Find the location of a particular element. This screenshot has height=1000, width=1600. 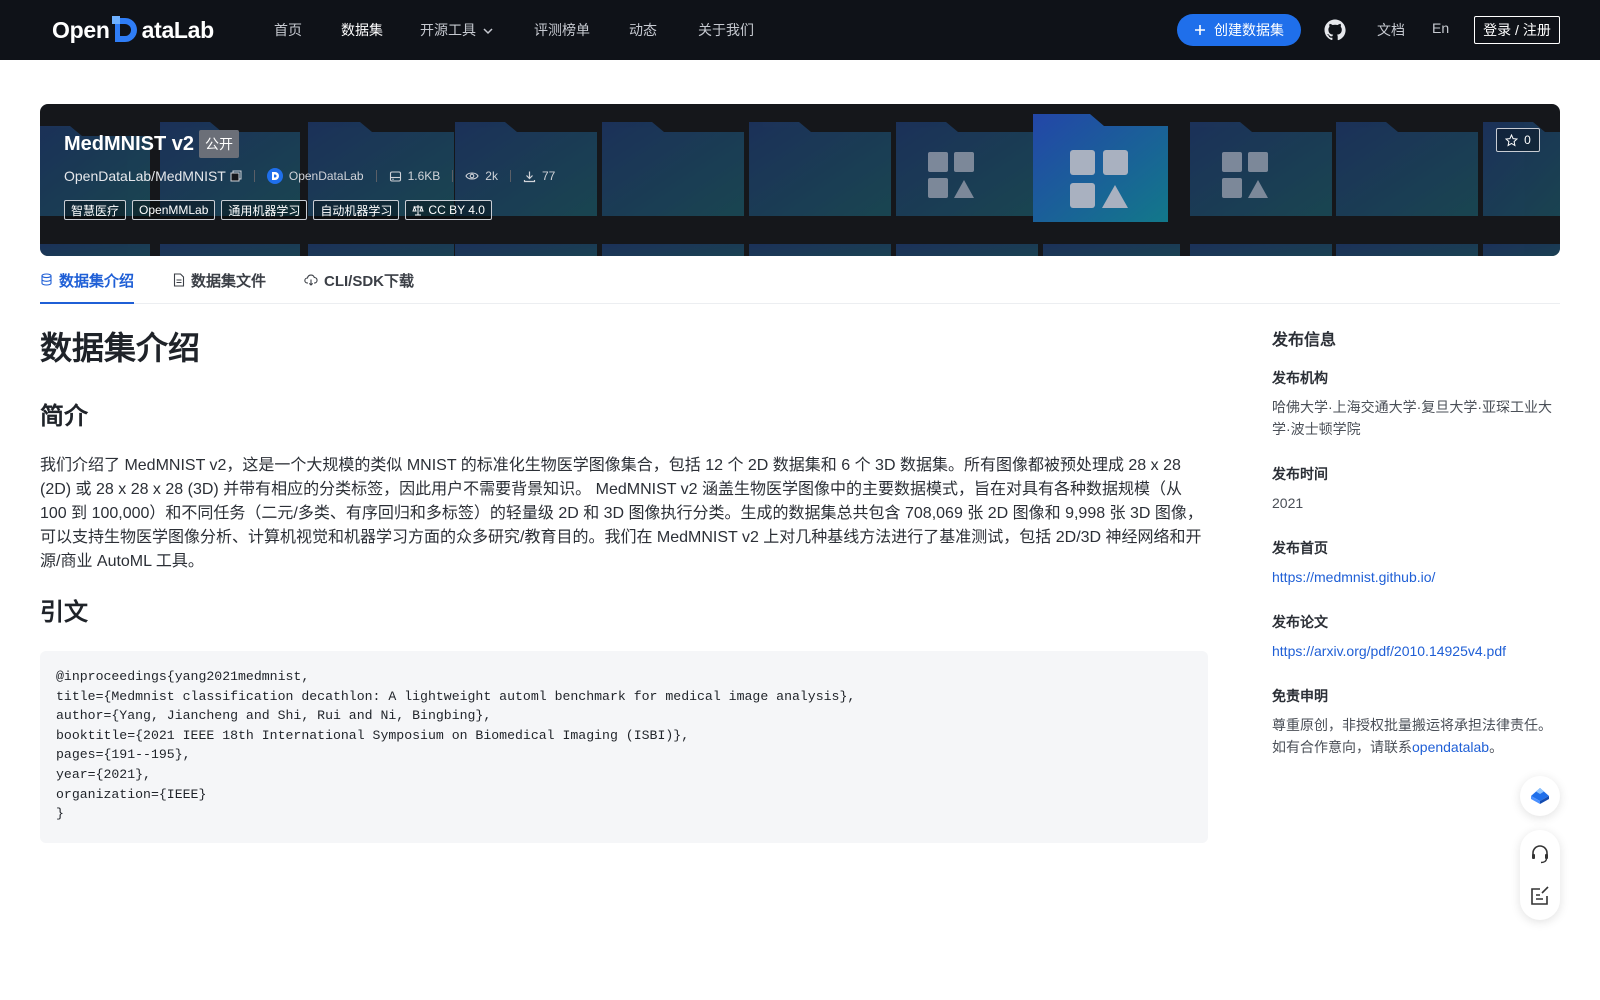

logo-mark-icon is located at coordinates (126, 30).